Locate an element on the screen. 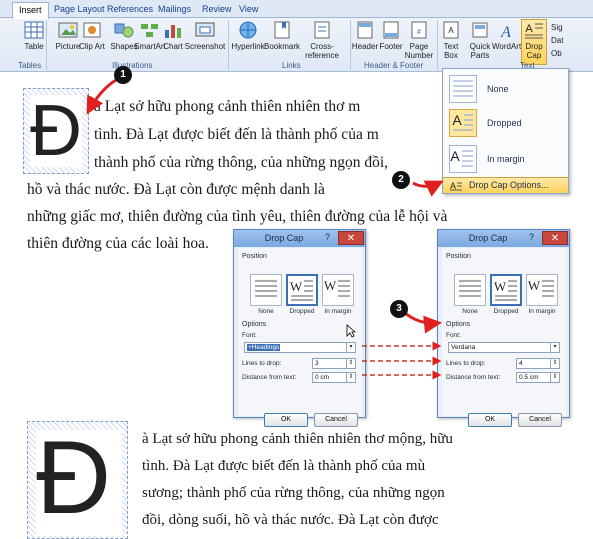 Image resolution: width=593 pixels, height=539 pixels. callout-badge-2: 2 is located at coordinates (401, 180).